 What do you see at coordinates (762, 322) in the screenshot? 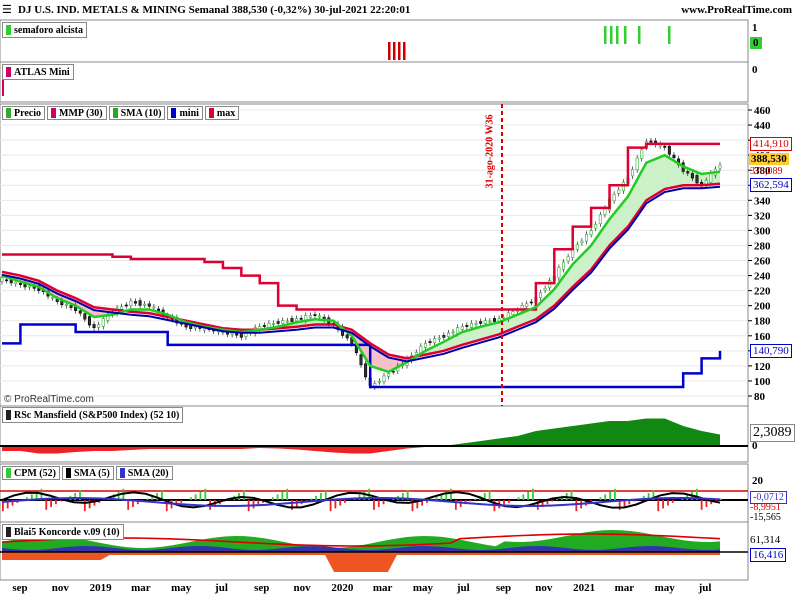
I see `y-tick-label: 180` at bounding box center [762, 322].